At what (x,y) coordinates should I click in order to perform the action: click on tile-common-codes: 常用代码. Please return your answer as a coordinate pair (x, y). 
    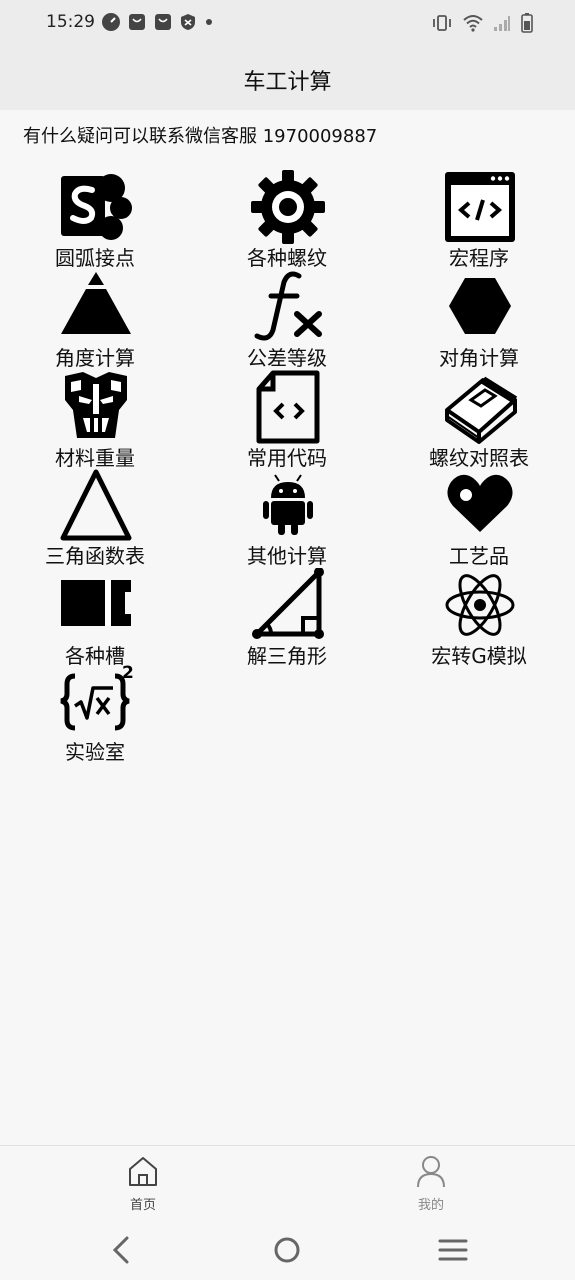
    Looking at the image, I should click on (287, 420).